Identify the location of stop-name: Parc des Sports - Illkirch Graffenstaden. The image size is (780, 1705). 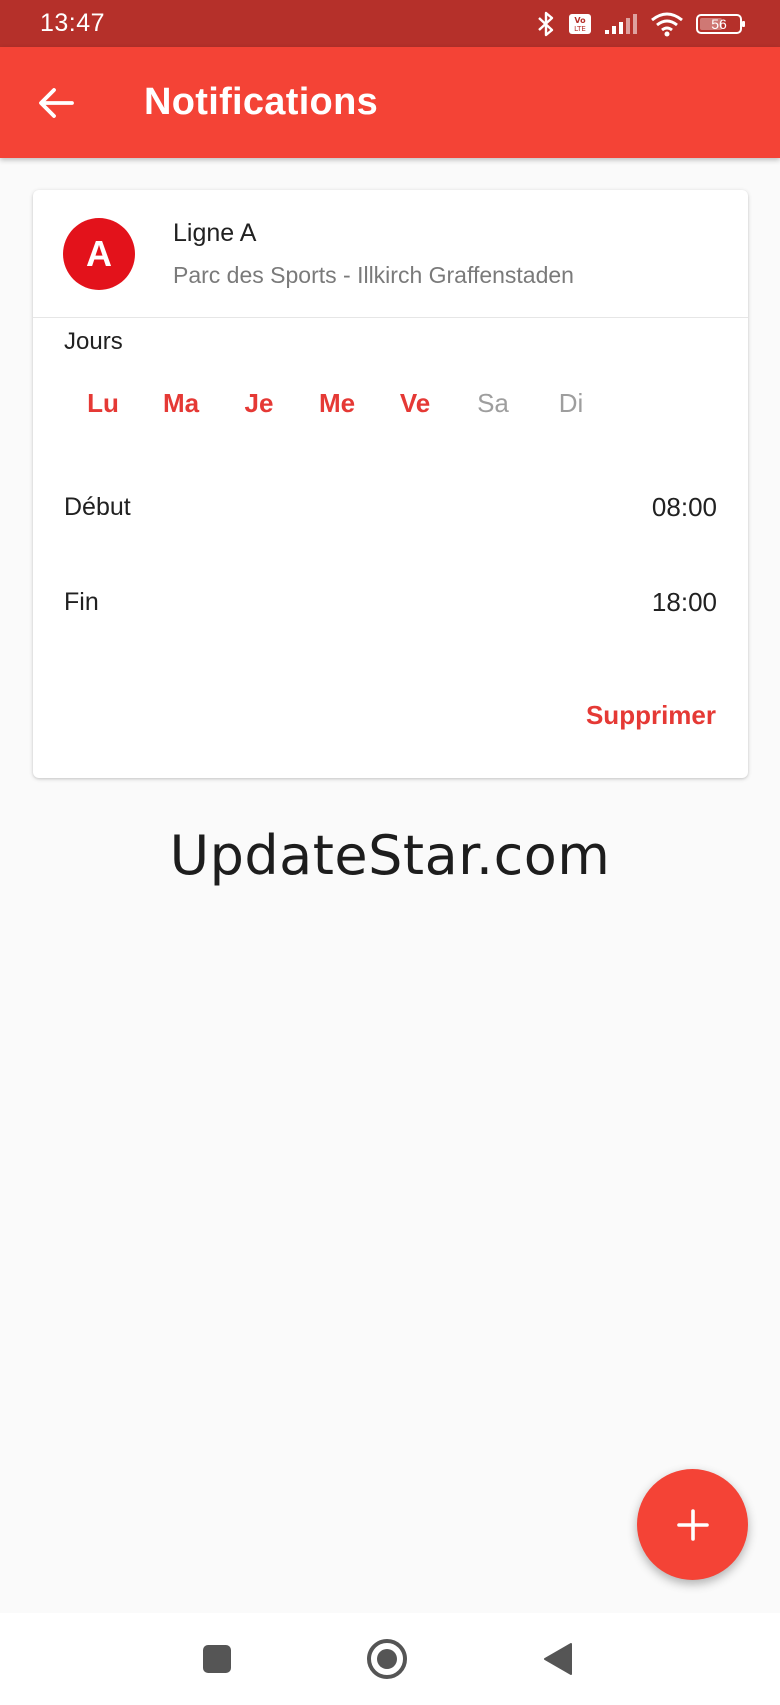
(373, 274).